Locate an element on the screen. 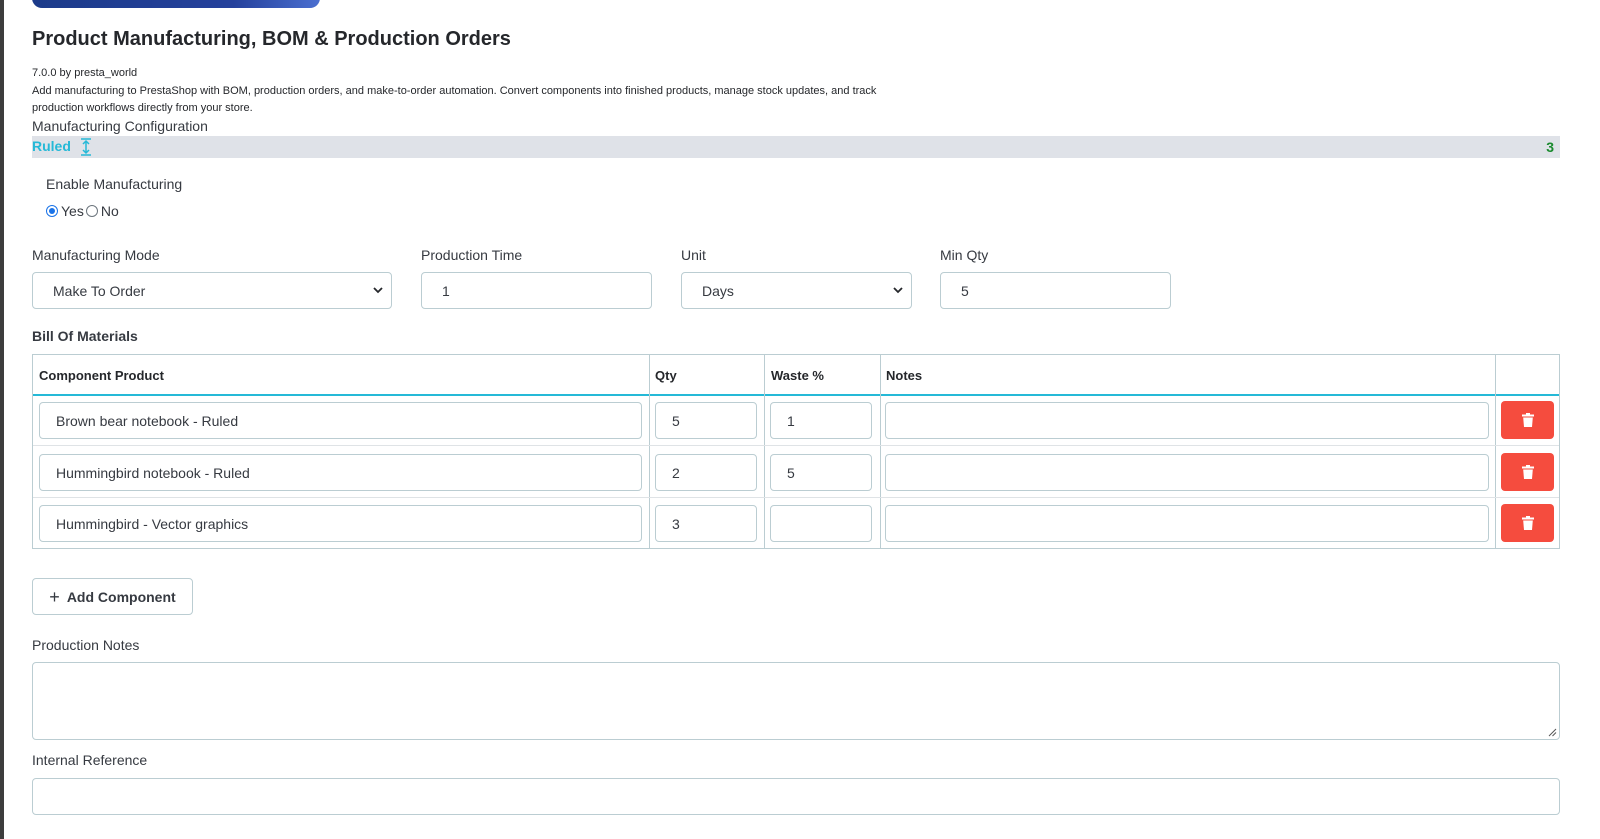 The image size is (1600, 839). component-product-value: Hummingbird - Vector graphics is located at coordinates (152, 523).